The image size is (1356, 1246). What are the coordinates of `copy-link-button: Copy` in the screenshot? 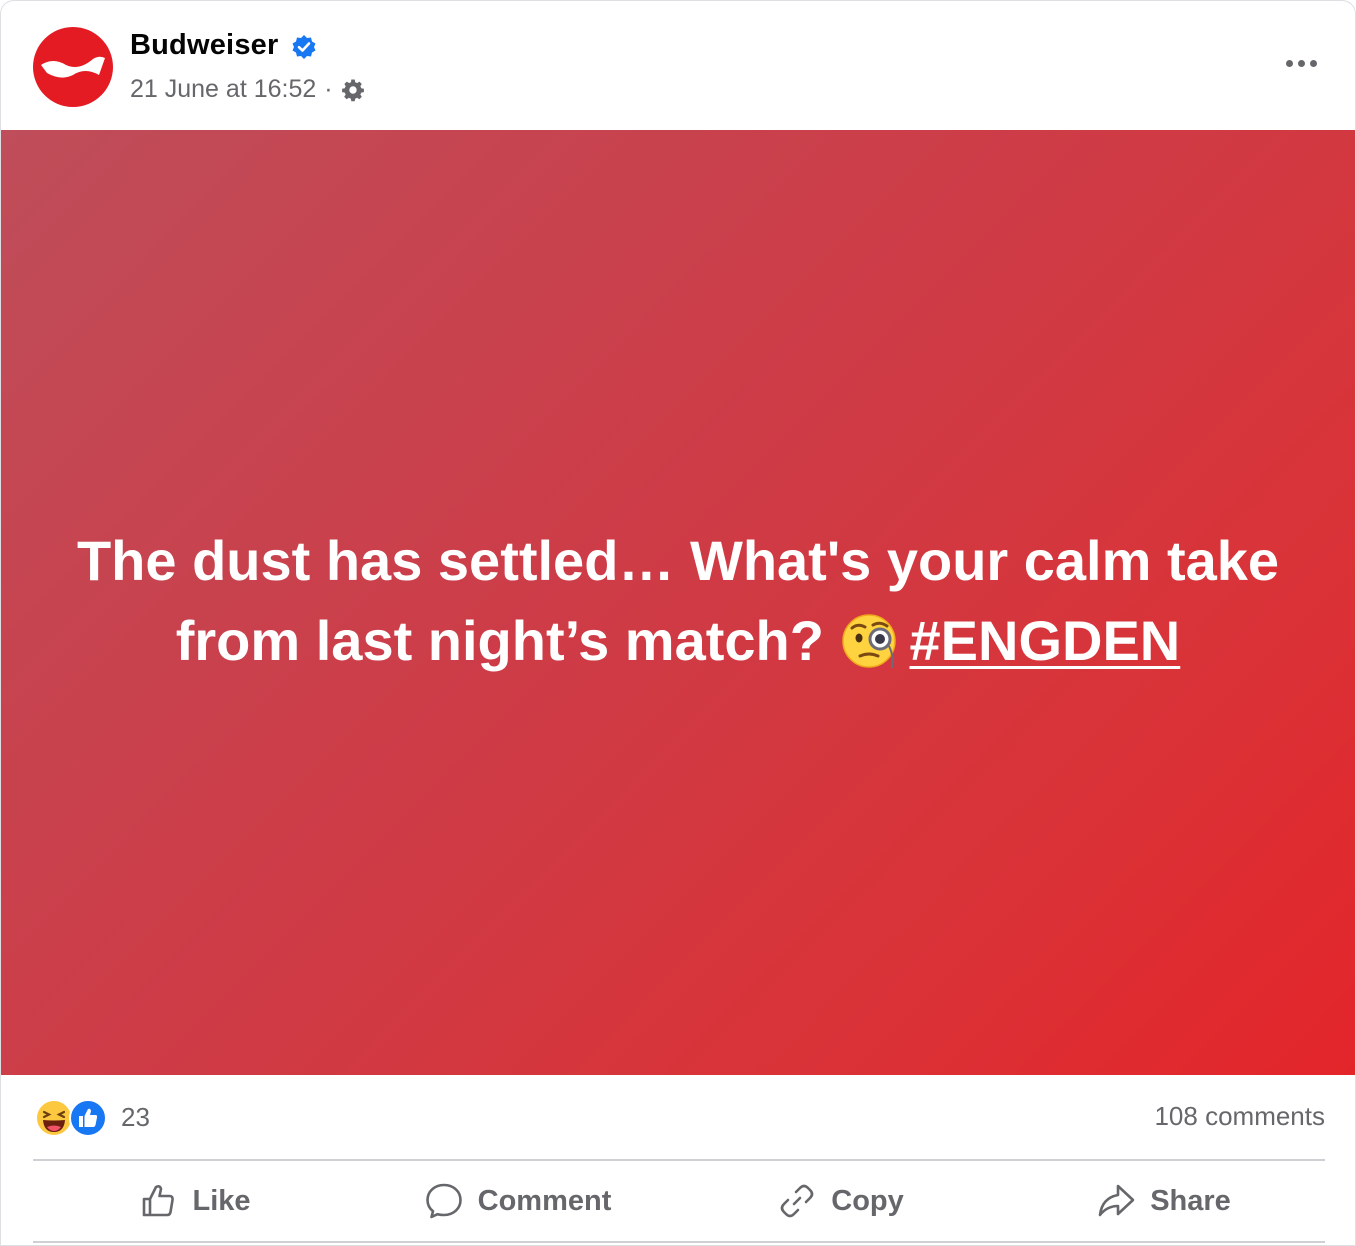 It's located at (840, 1201).